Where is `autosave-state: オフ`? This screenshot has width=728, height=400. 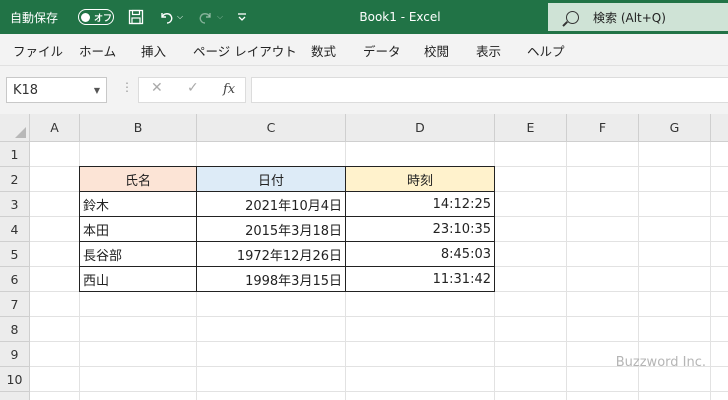 autosave-state: オフ is located at coordinates (103, 18).